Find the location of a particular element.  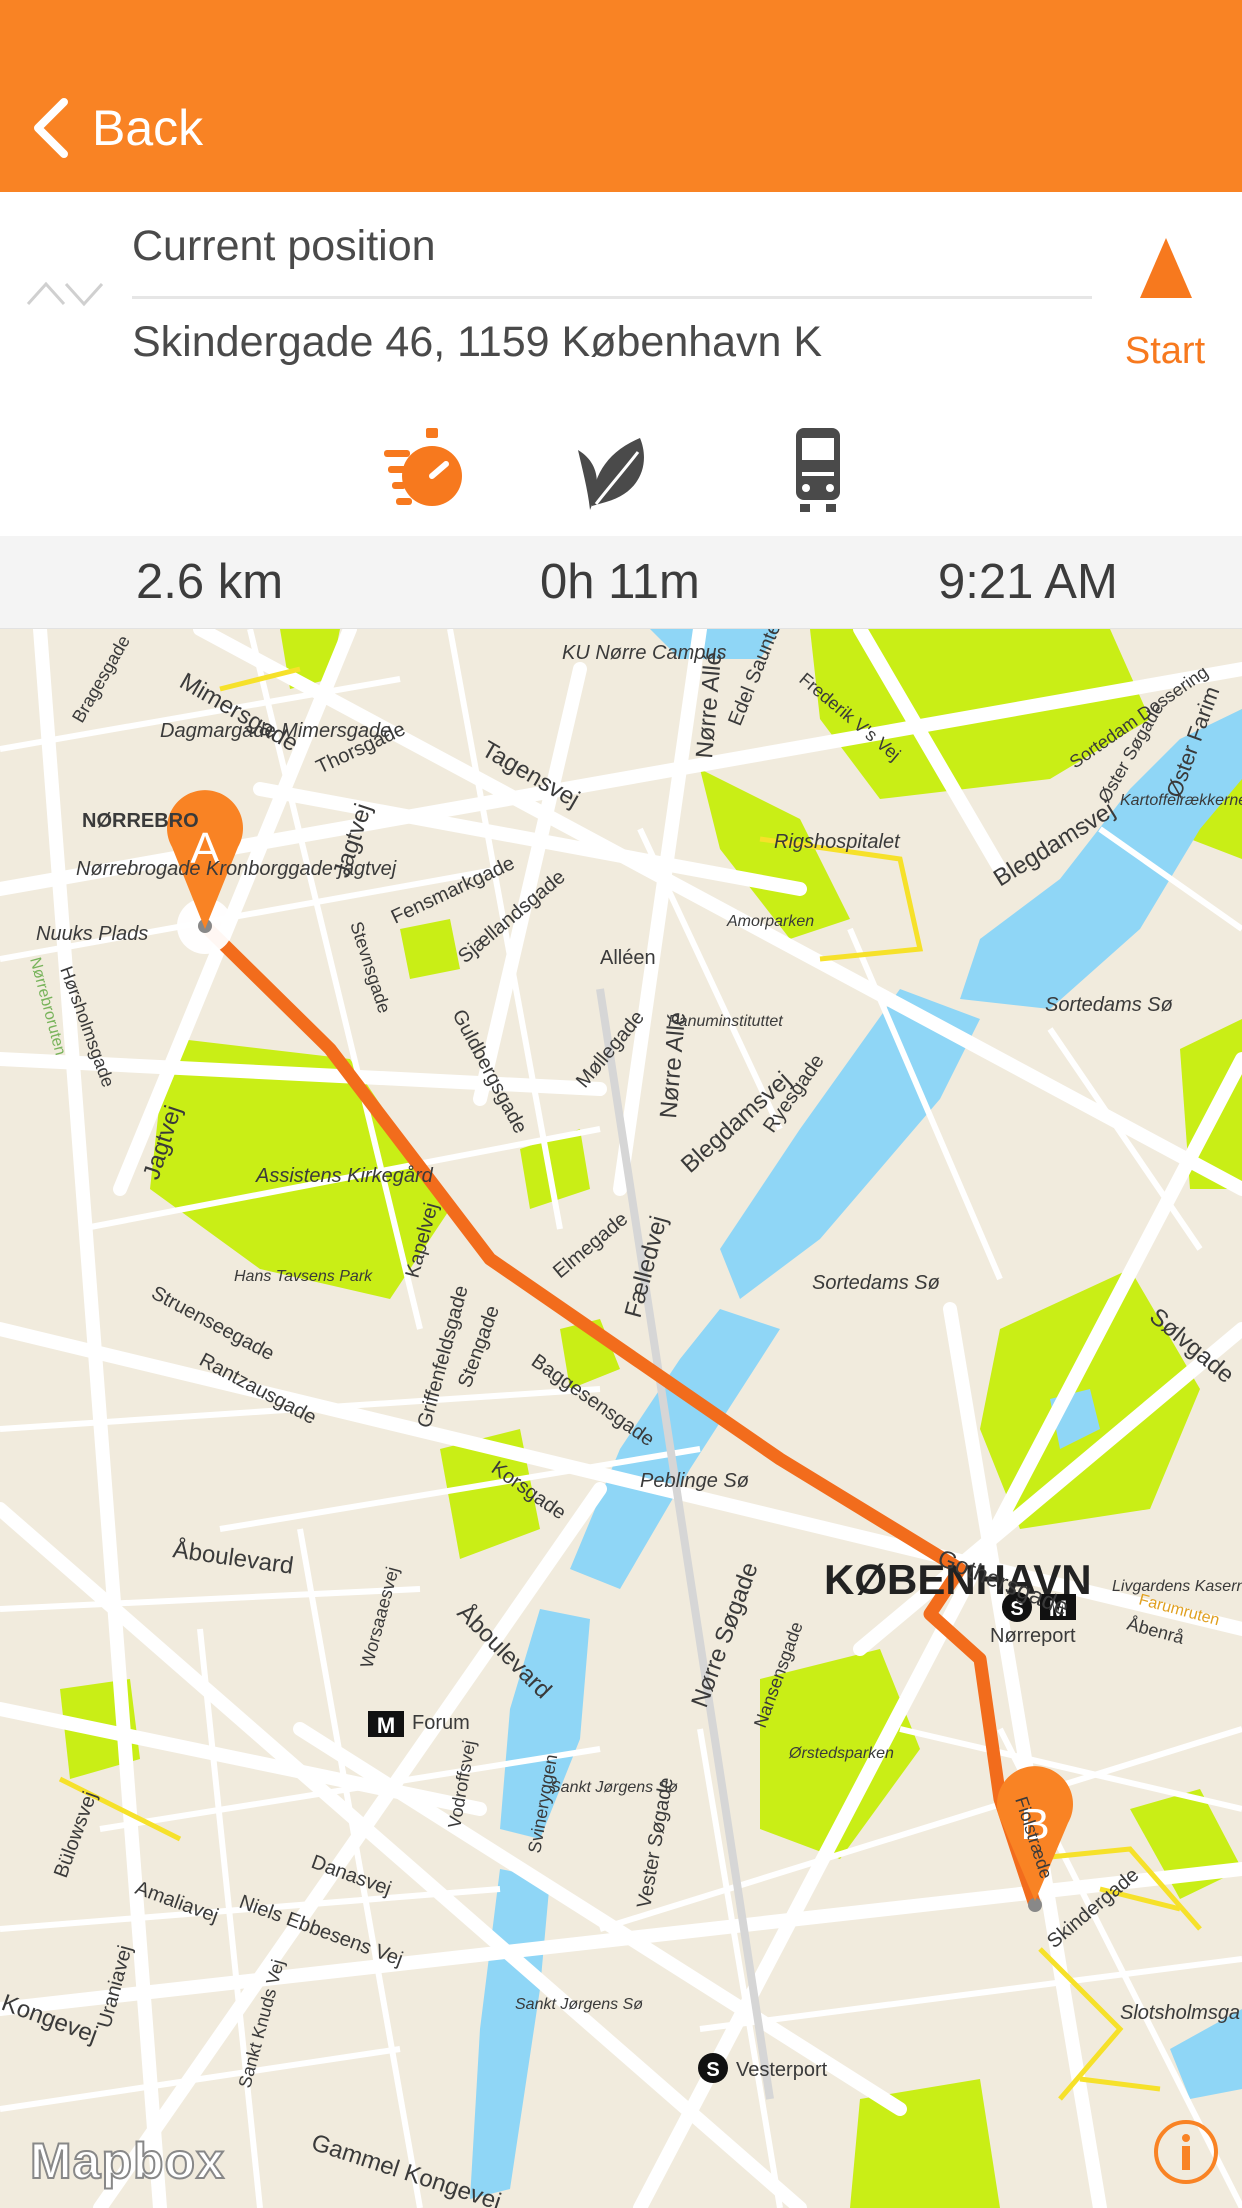

mode-green is located at coordinates (620, 470).